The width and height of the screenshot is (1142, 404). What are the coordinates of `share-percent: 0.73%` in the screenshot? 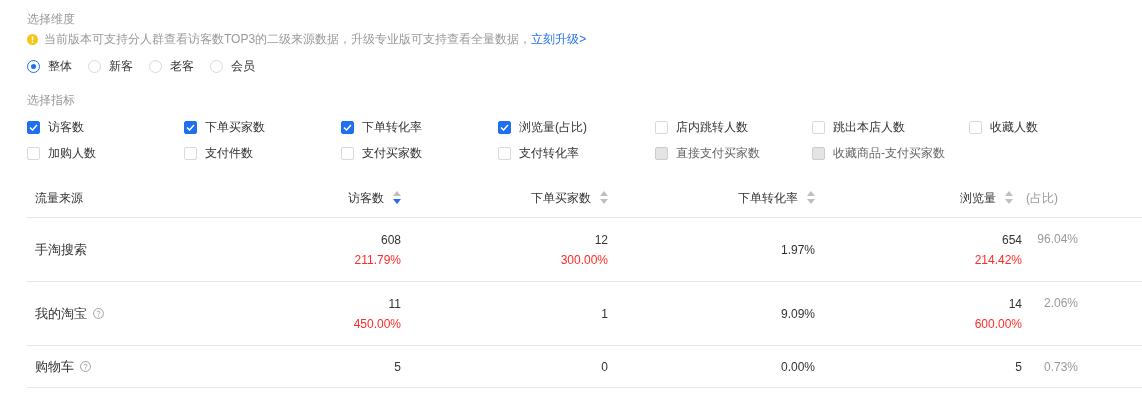 It's located at (1060, 367).